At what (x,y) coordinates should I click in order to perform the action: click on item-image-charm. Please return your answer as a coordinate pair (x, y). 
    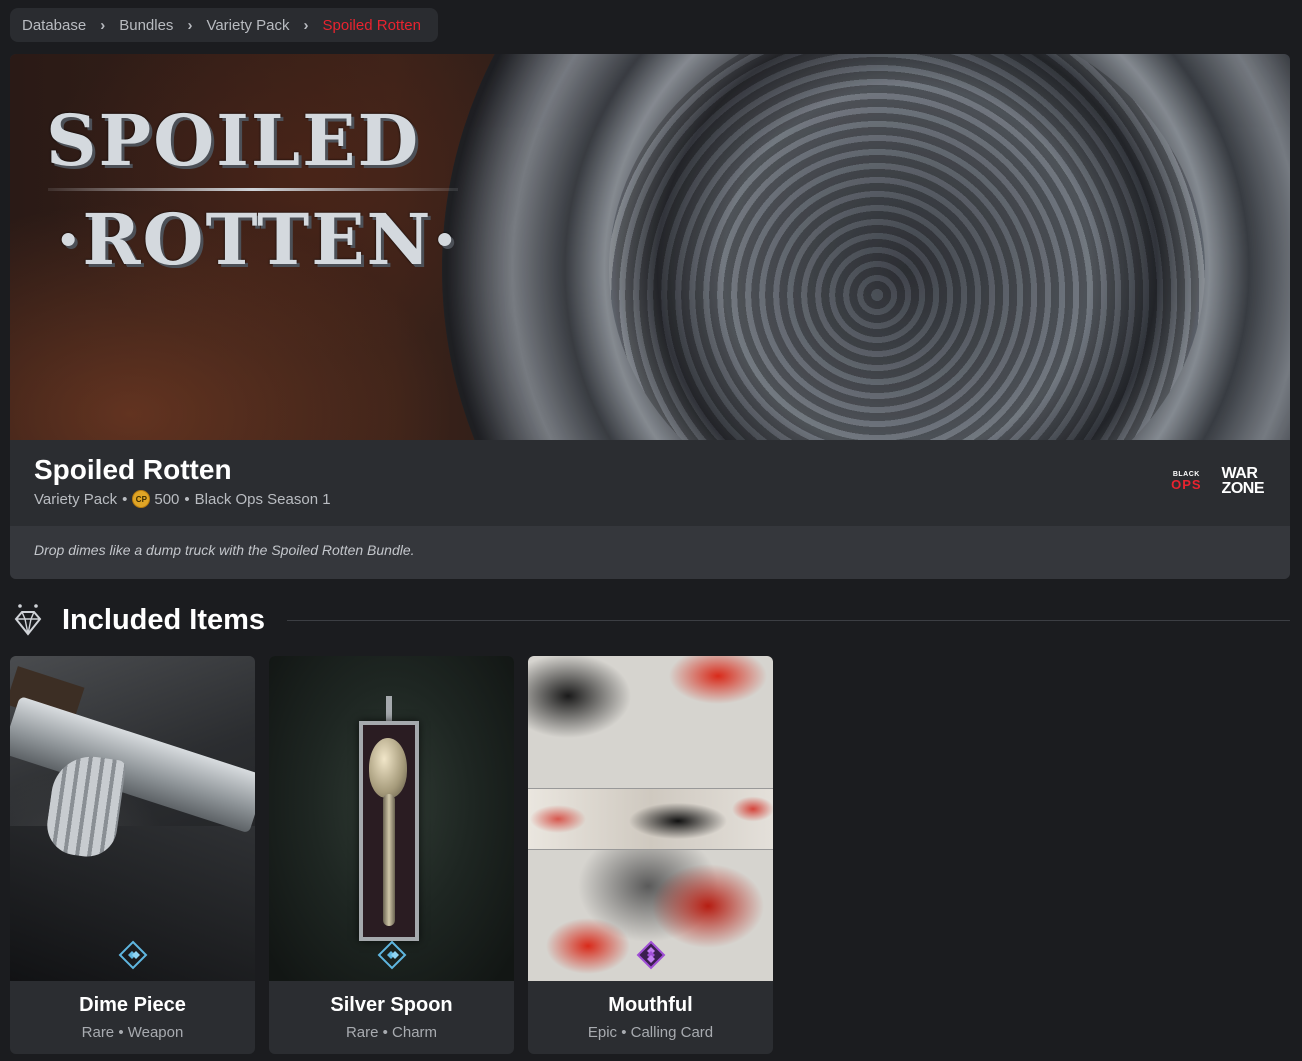
    Looking at the image, I should click on (391, 818).